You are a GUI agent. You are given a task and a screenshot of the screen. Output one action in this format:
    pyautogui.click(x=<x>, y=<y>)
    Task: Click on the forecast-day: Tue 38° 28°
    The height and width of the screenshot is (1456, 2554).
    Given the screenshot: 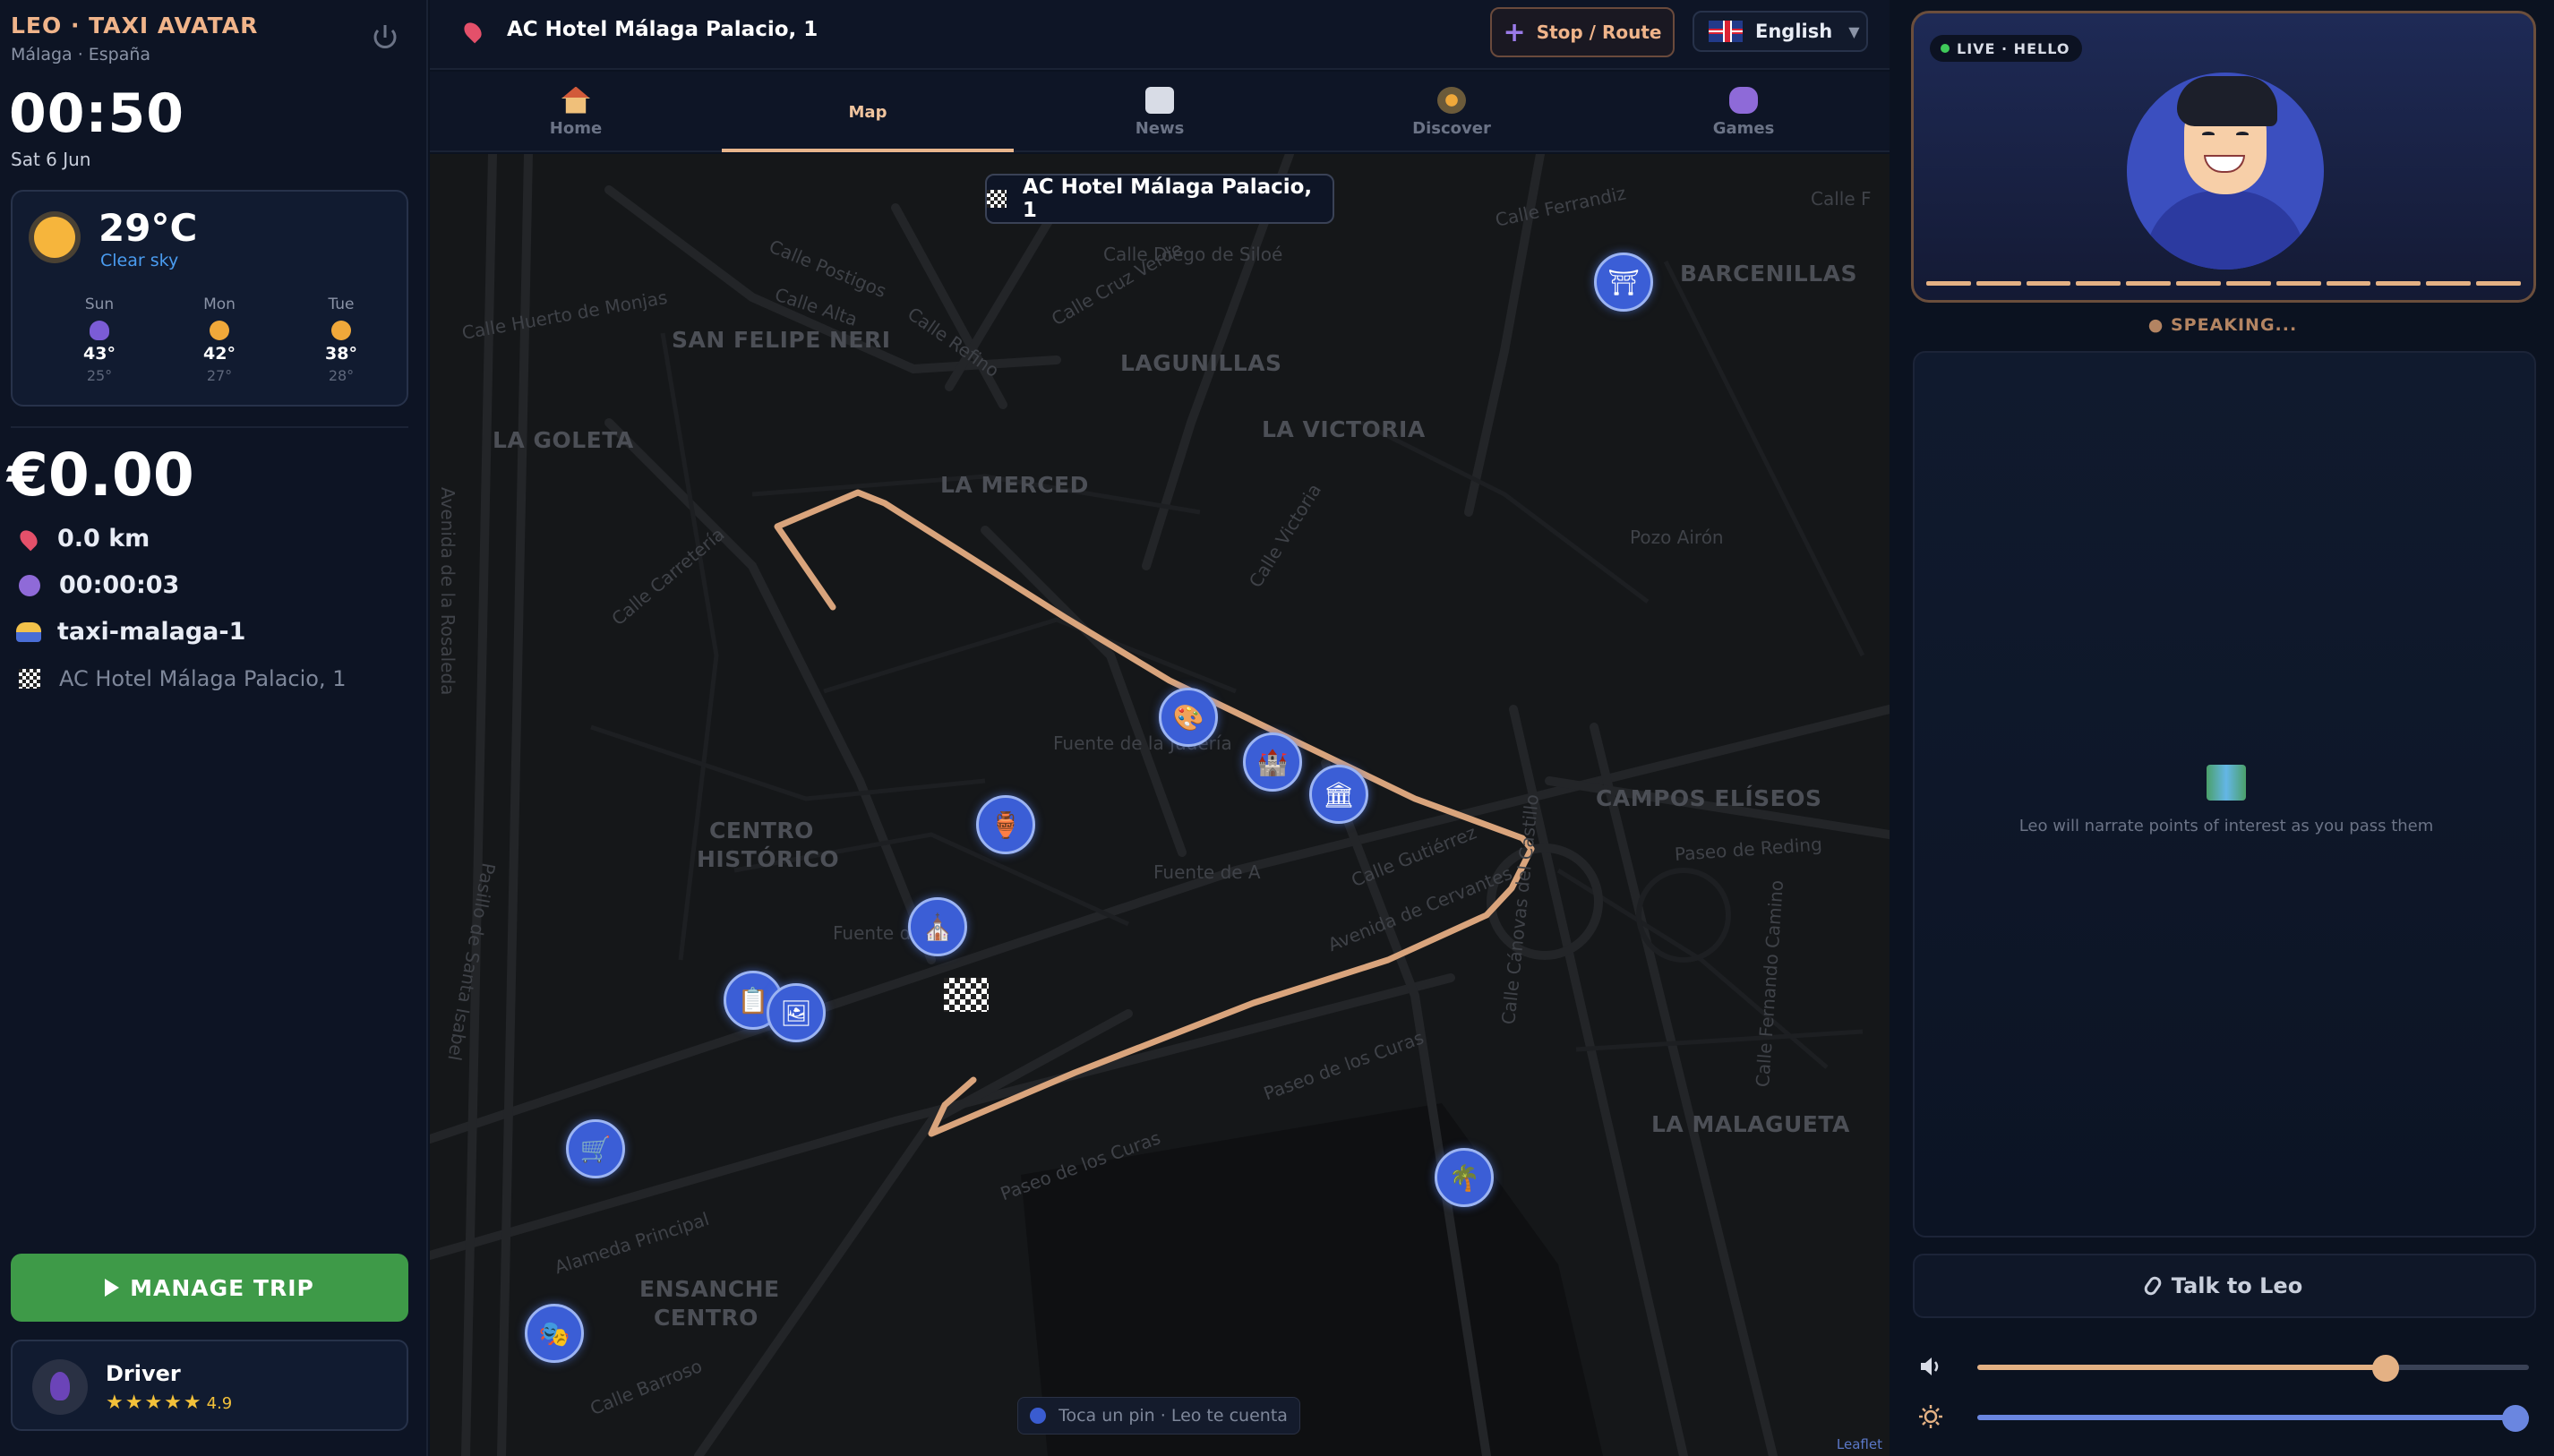 What is the action you would take?
    pyautogui.click(x=341, y=339)
    